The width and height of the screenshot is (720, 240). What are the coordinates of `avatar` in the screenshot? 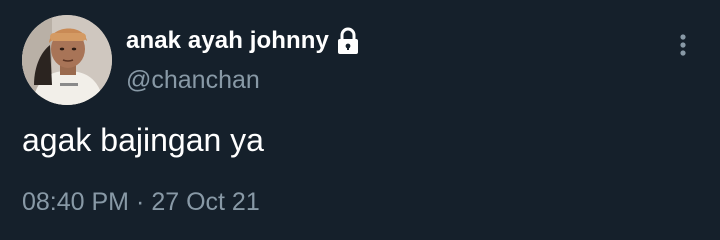 It's located at (67, 60).